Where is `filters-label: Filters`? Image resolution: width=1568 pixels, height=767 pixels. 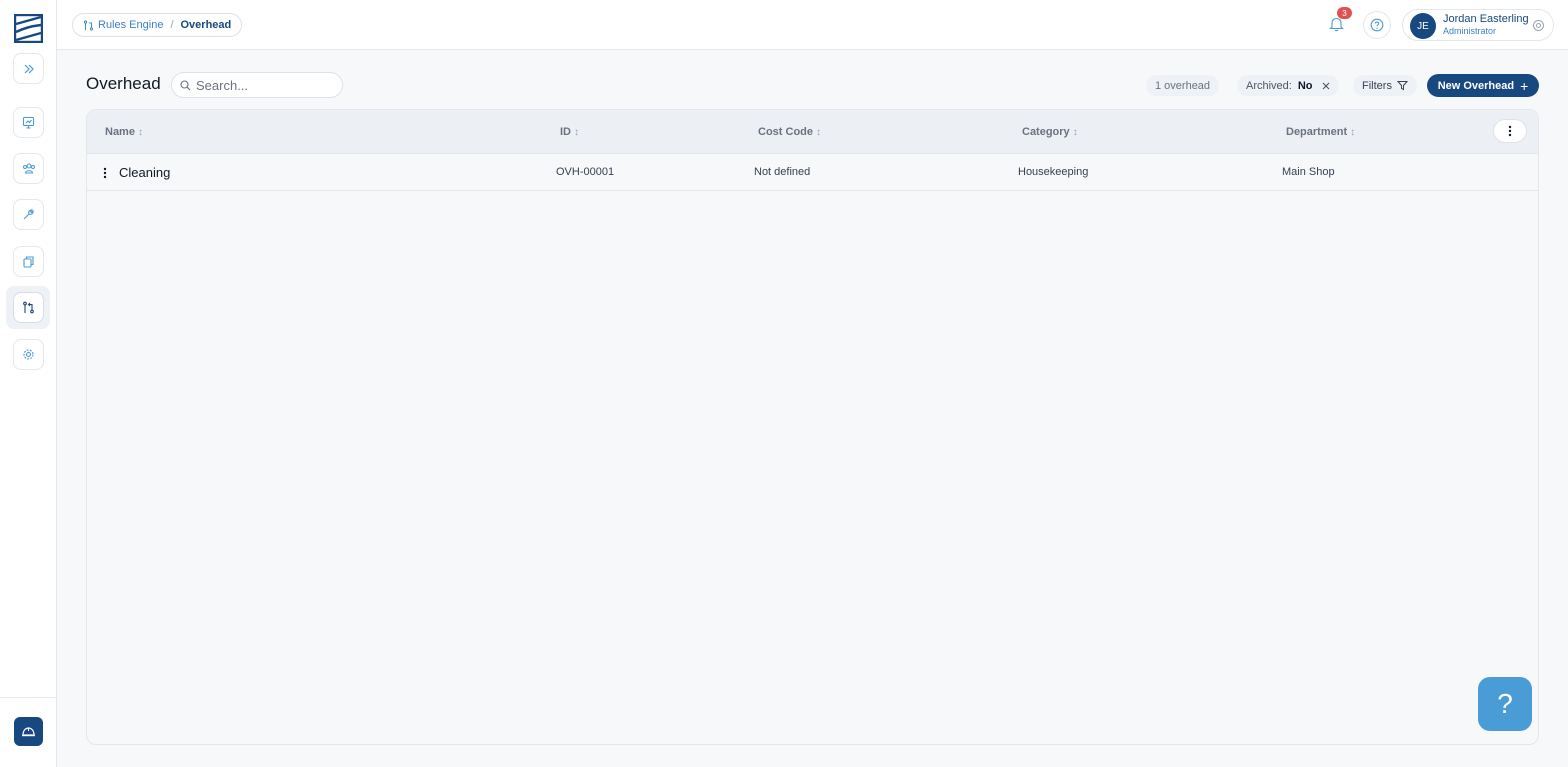
filters-label: Filters is located at coordinates (1377, 85).